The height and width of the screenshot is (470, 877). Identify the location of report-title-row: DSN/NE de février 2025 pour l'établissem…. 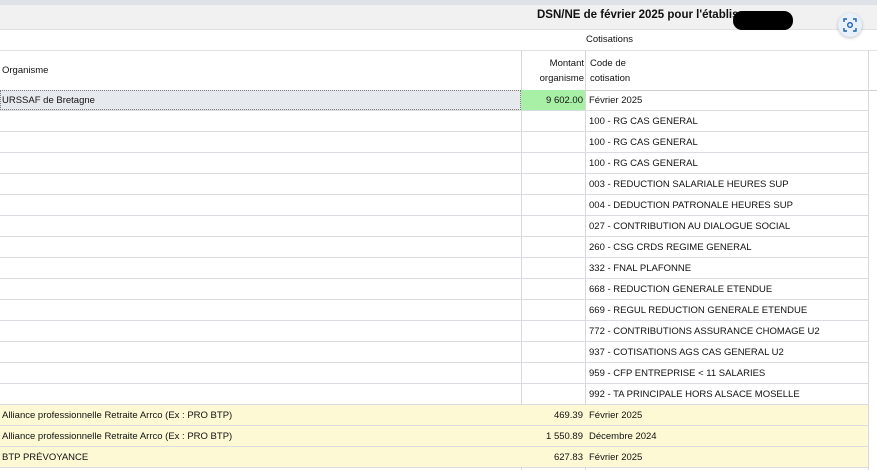
(438, 21).